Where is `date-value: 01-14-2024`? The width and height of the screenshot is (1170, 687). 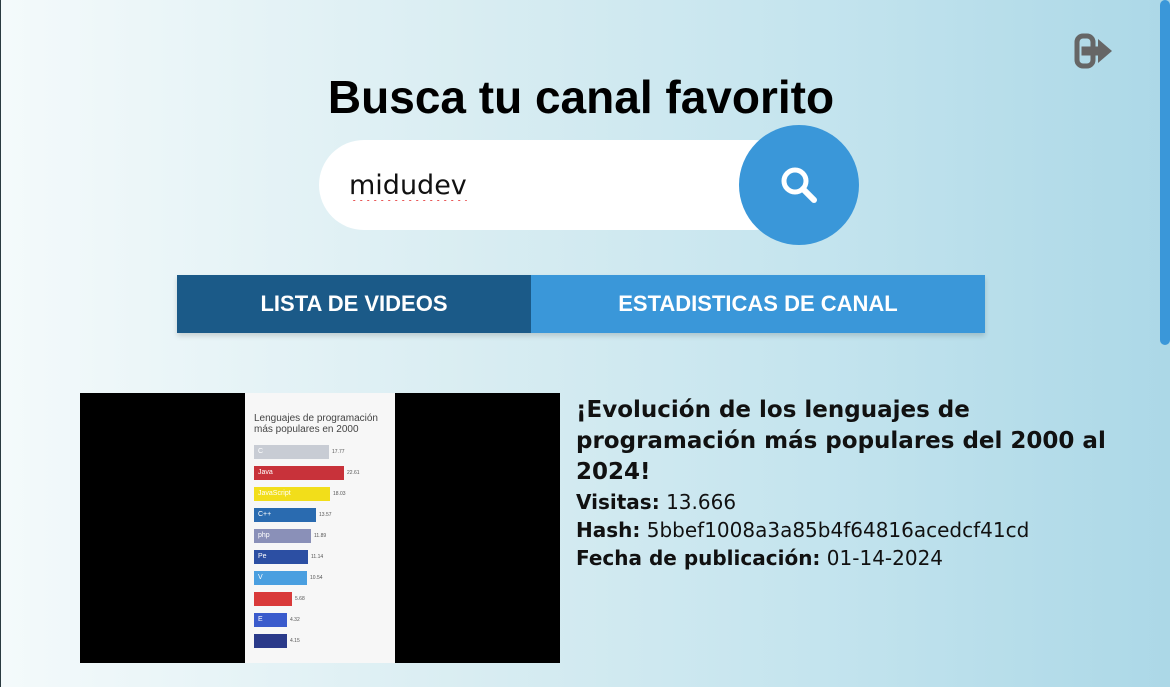
date-value: 01-14-2024 is located at coordinates (885, 558).